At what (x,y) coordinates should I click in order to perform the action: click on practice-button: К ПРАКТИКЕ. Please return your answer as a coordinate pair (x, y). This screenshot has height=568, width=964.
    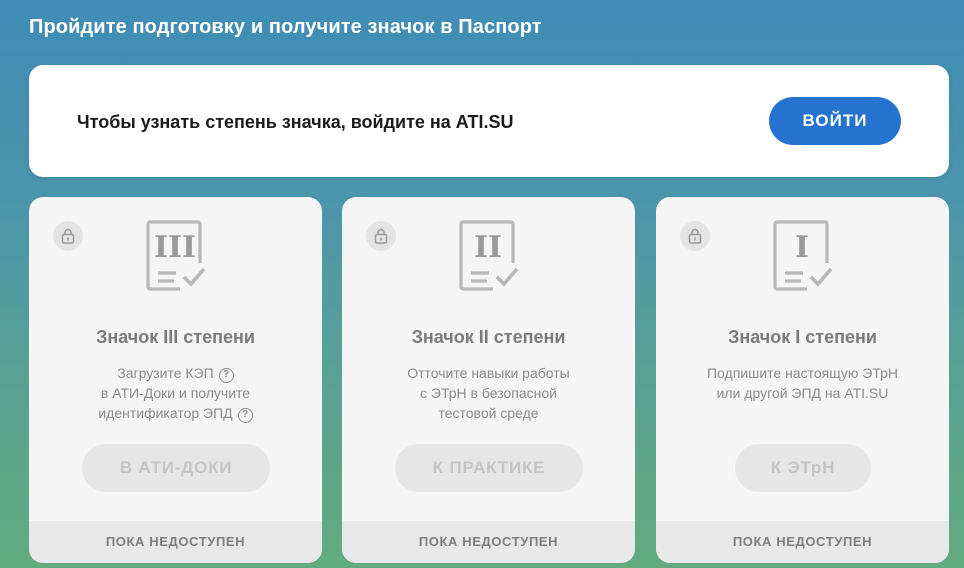
    Looking at the image, I should click on (489, 468).